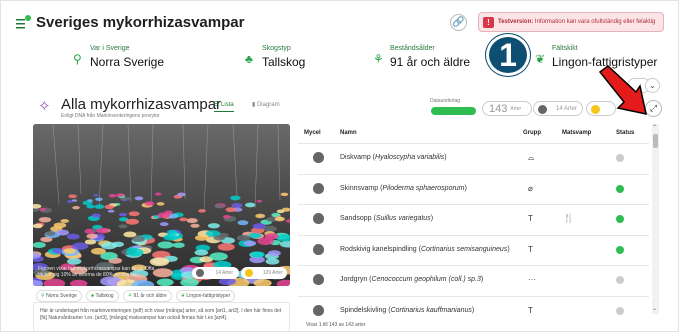 This screenshot has height=332, width=679. I want to click on filter-forest-type-label: Skogstyp, so click(276, 48).